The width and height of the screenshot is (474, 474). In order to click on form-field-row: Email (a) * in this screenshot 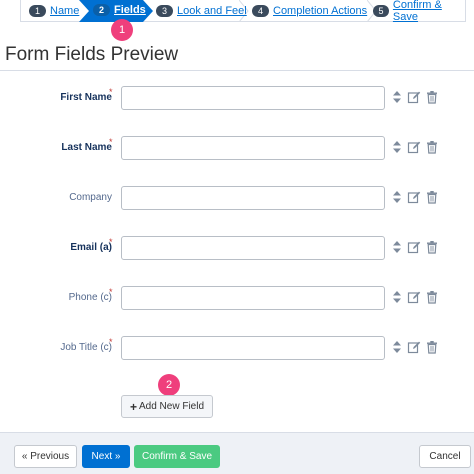, I will do `click(237, 249)`.